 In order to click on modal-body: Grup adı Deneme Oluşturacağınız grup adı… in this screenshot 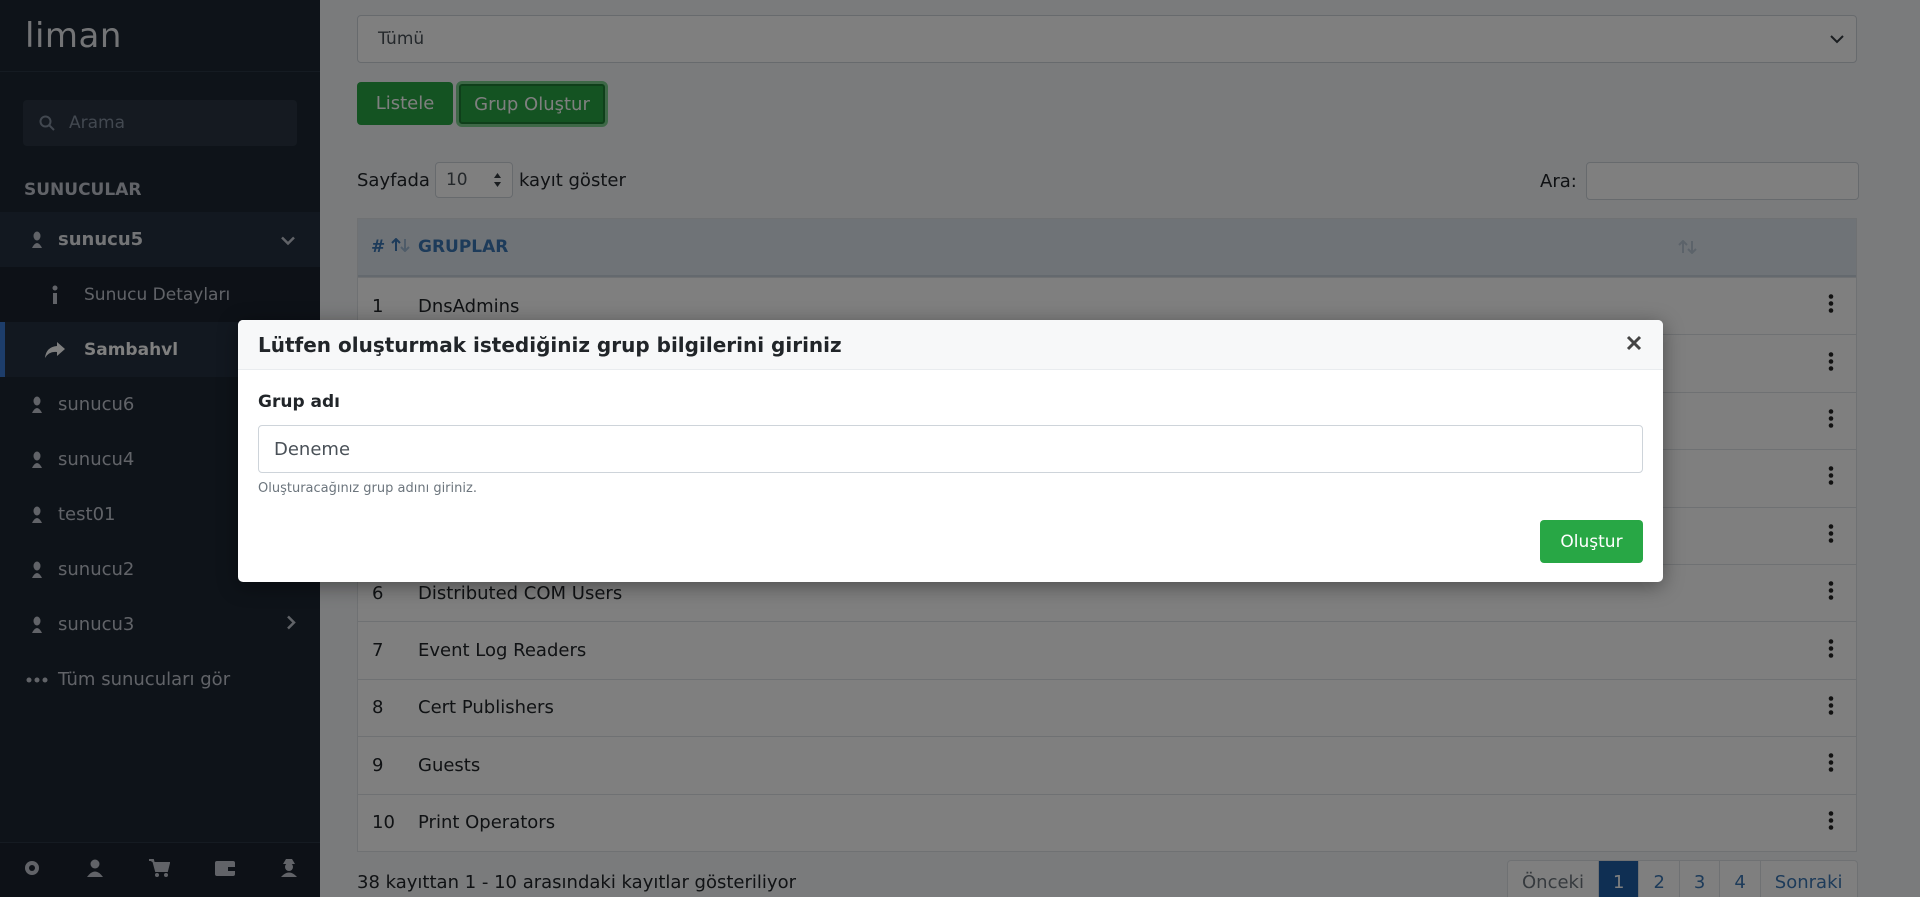, I will do `click(950, 433)`.